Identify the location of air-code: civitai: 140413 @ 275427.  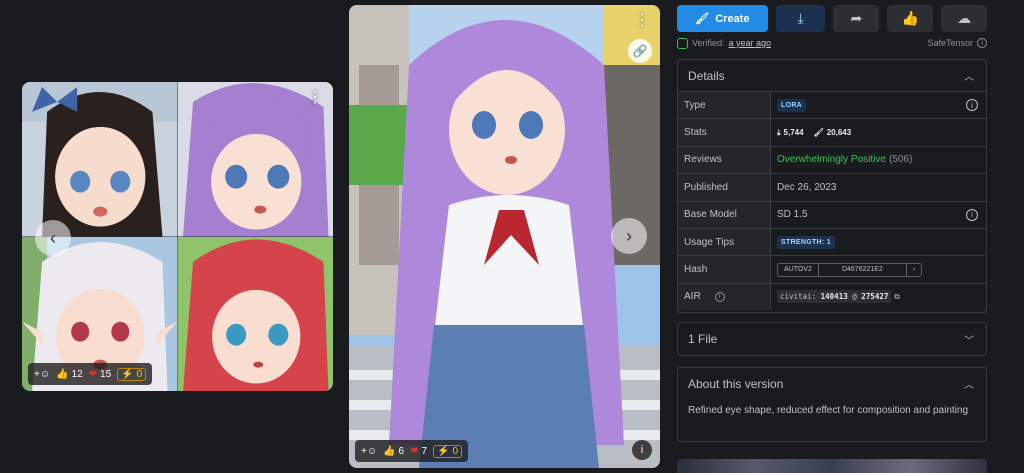
(834, 297).